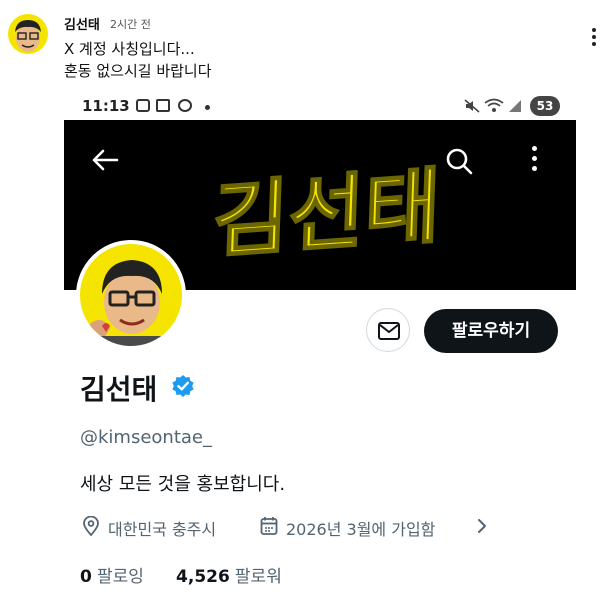 The width and height of the screenshot is (609, 593). Describe the element at coordinates (143, 105) in the screenshot. I see `screen-record-icon` at that location.